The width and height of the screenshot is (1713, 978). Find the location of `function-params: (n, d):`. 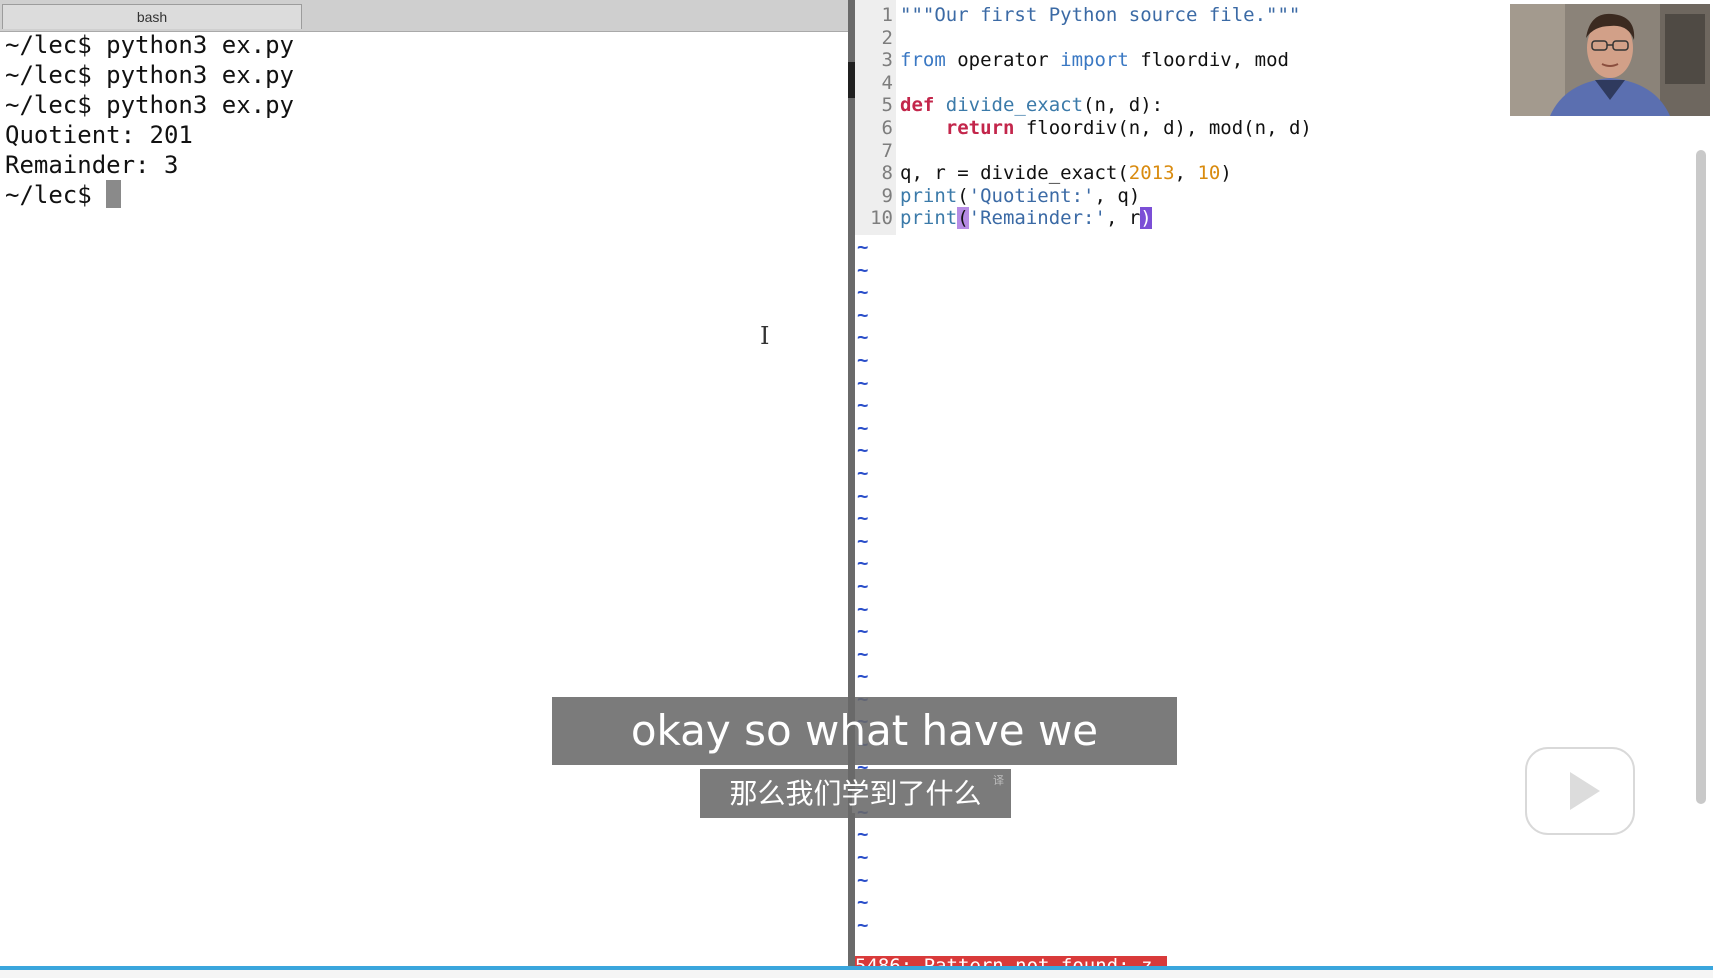

function-params: (n, d): is located at coordinates (1123, 105).